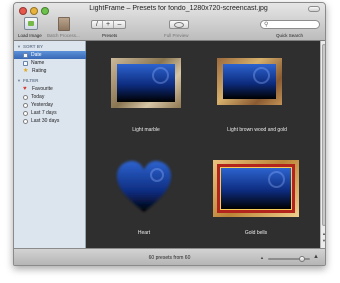 The width and height of the screenshot is (340, 283). What do you see at coordinates (289, 259) in the screenshot?
I see `zoom-slider` at bounding box center [289, 259].